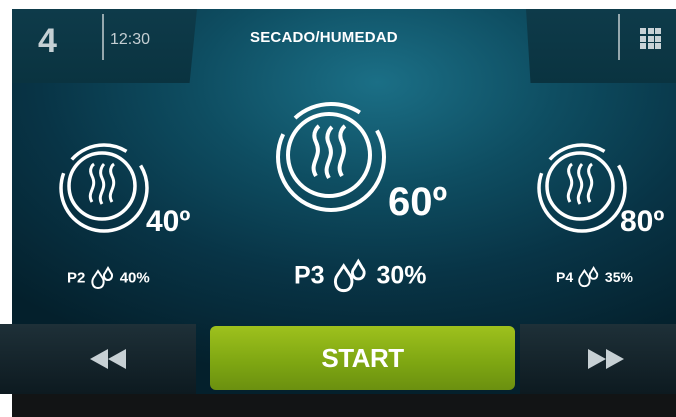 Image resolution: width=676 pixels, height=417 pixels. Describe the element at coordinates (76, 278) in the screenshot. I see `mode-p2-program: P2` at that location.